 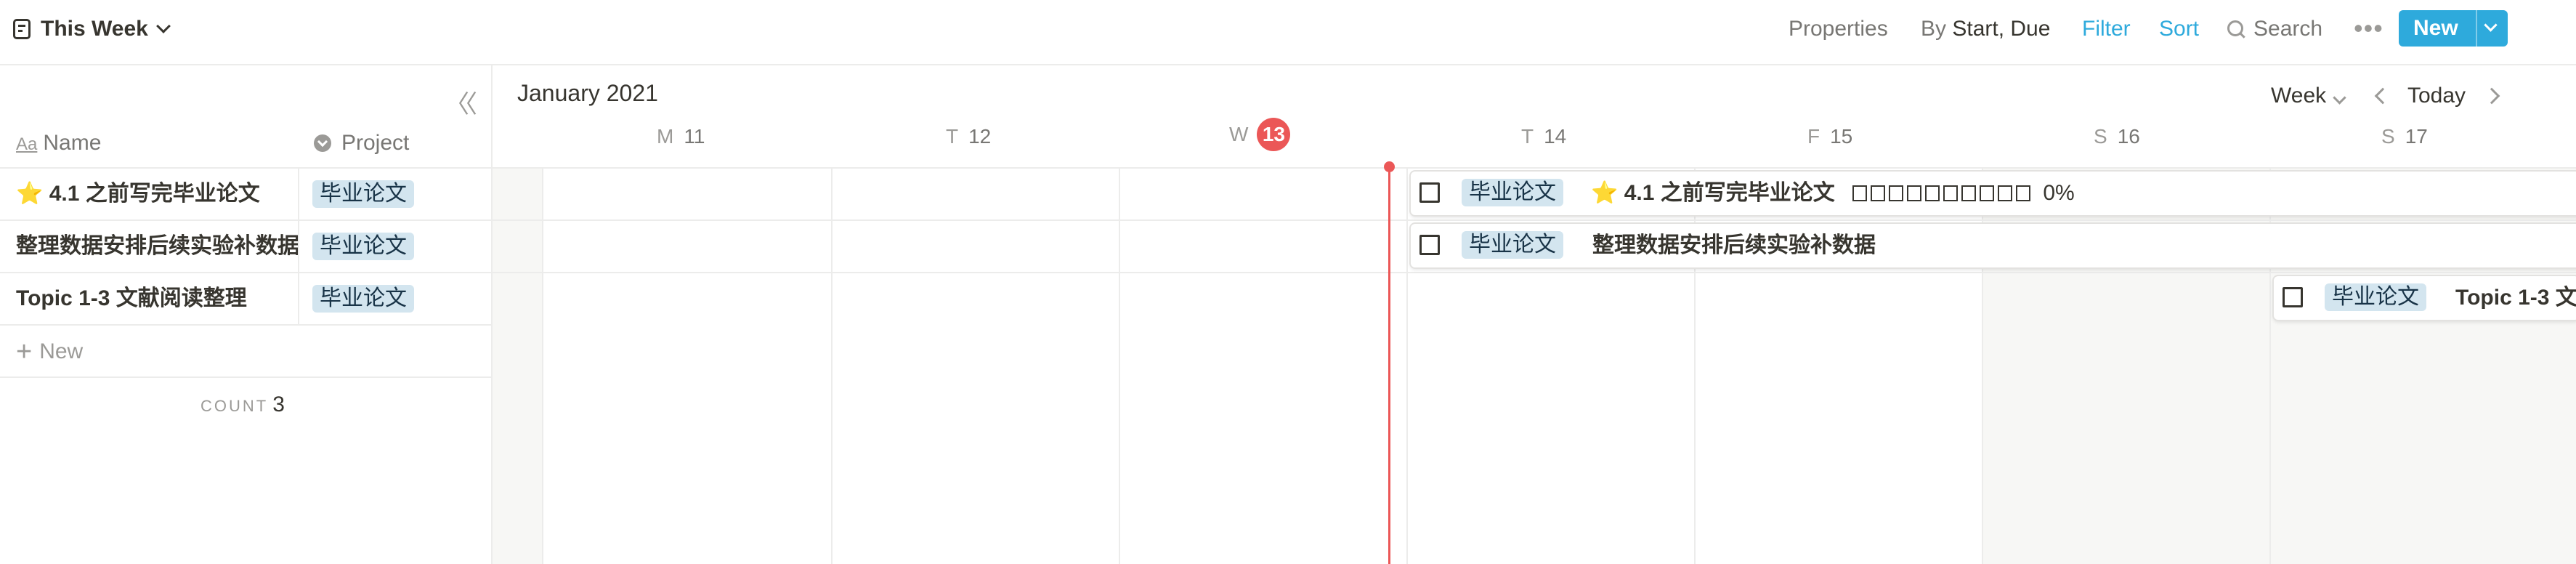 I want to click on count-label: COUNT, so click(x=235, y=406).